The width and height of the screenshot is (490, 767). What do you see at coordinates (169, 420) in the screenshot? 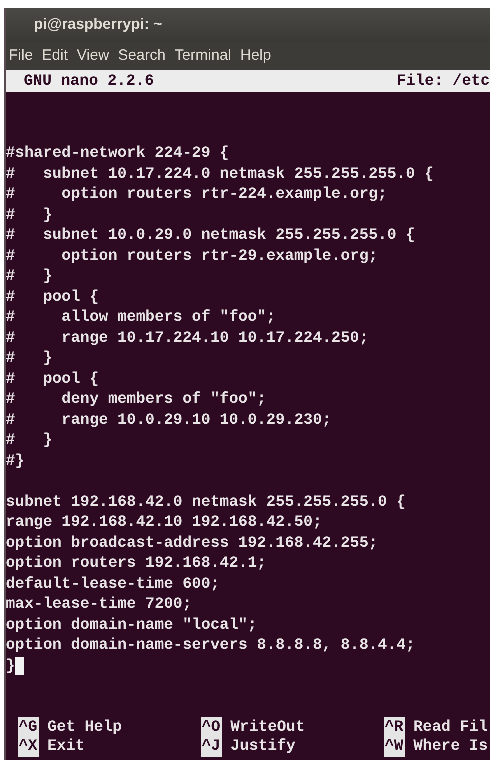
I see `code-line: # range 10.0.29.10 10.0.29.230;` at bounding box center [169, 420].